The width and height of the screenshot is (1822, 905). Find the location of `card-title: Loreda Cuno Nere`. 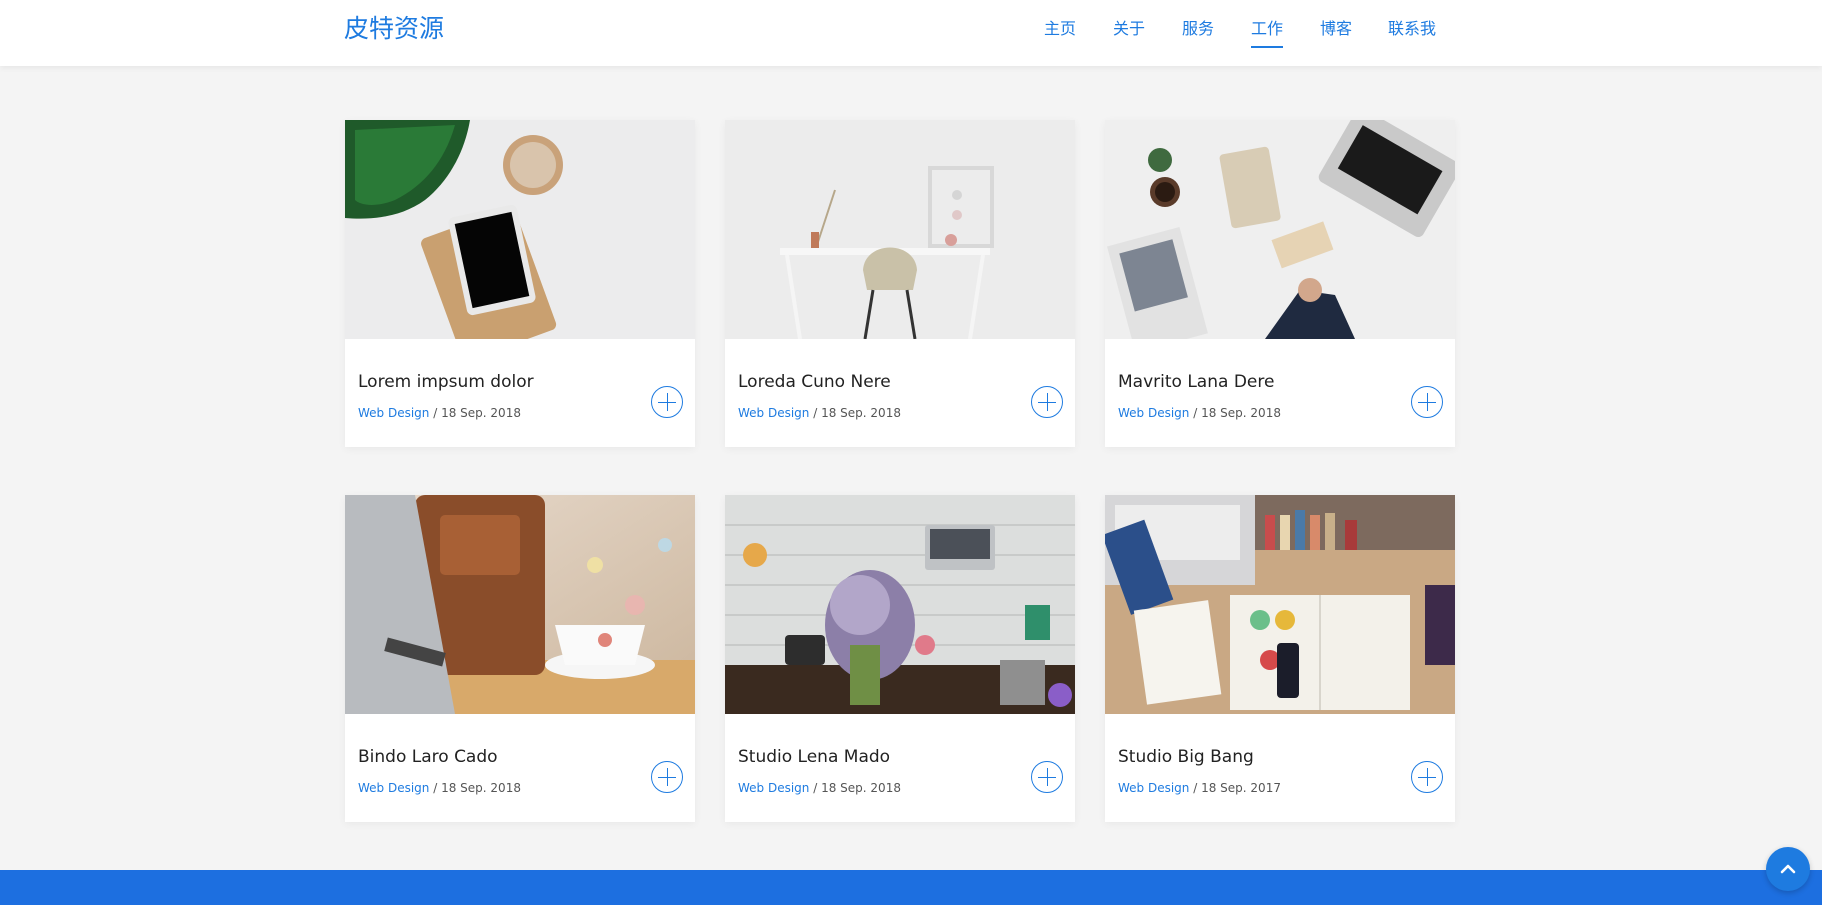

card-title: Loreda Cuno Nere is located at coordinates (814, 382).